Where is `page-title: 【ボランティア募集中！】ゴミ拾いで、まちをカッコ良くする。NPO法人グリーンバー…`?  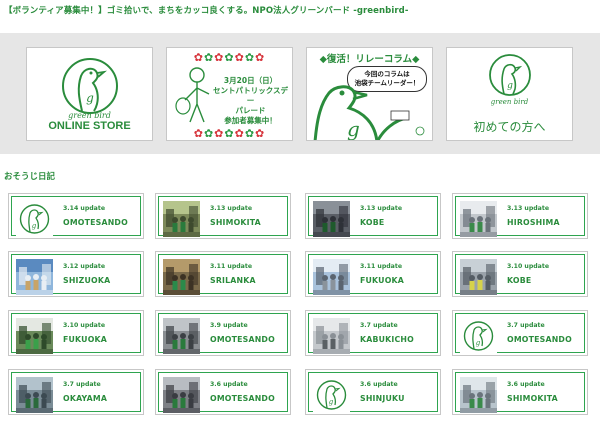
page-title: 【ボランティア募集中！】ゴミ拾いで、まちをカッコ良くする。NPO法人グリーンバー… is located at coordinates (206, 11).